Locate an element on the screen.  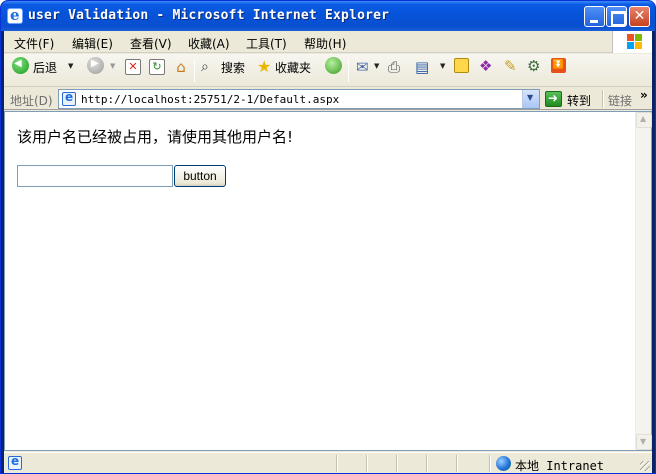
minimize-button is located at coordinates (594, 16).